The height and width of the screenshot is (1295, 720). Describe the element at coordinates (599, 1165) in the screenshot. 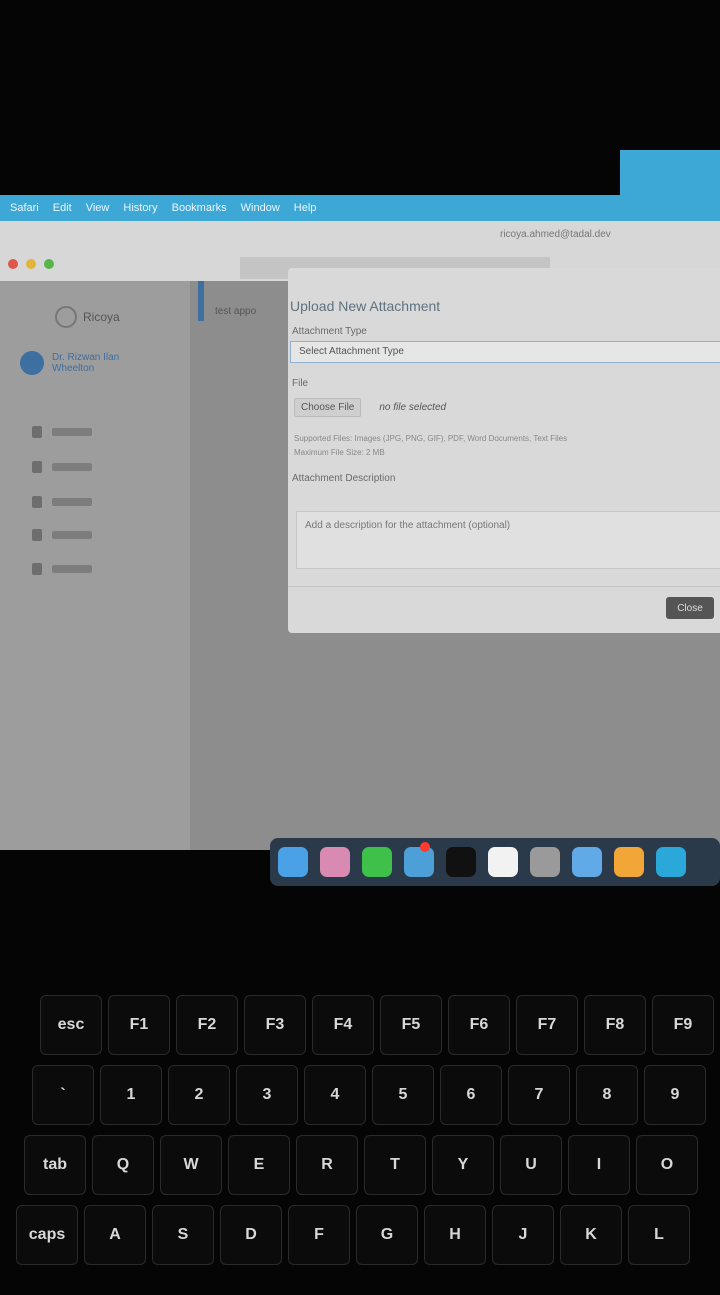

I see `key-i: I` at that location.